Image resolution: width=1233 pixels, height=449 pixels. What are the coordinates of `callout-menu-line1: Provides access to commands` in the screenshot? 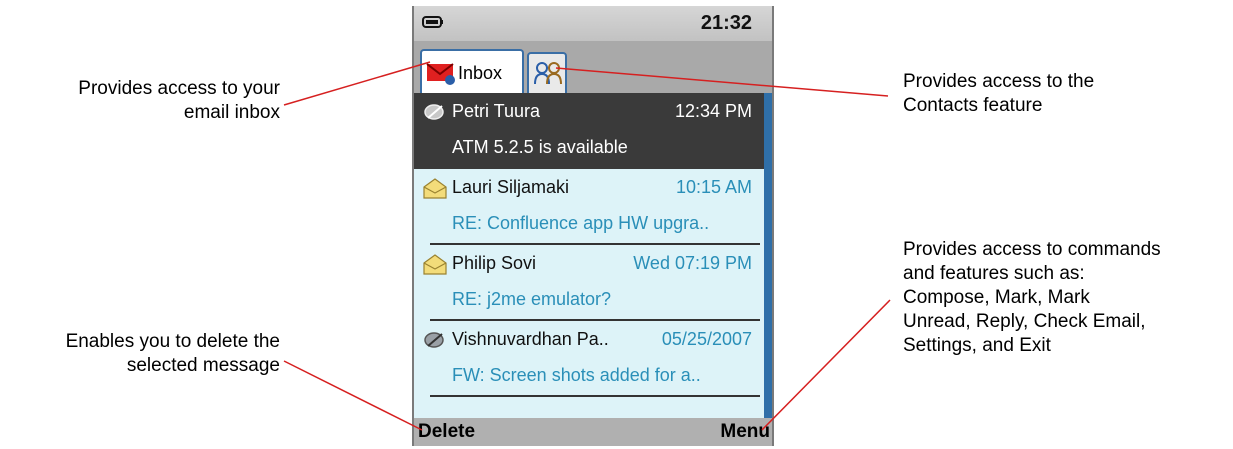 It's located at (1032, 249).